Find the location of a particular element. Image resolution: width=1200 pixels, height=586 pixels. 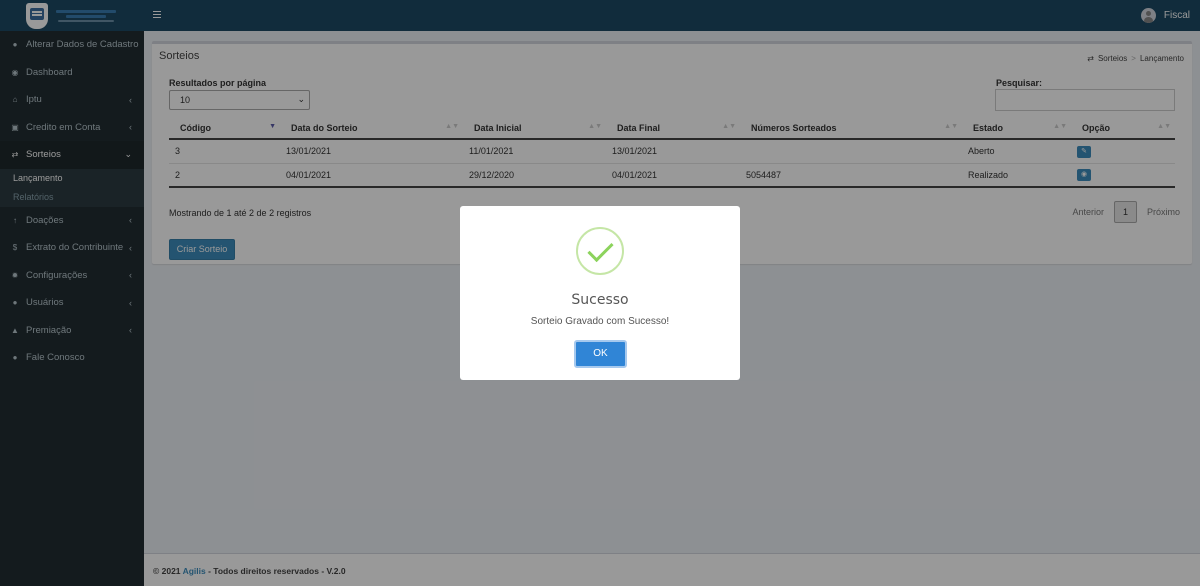

dialog-message: Sorteio Gravado com Sucesso! is located at coordinates (600, 321).